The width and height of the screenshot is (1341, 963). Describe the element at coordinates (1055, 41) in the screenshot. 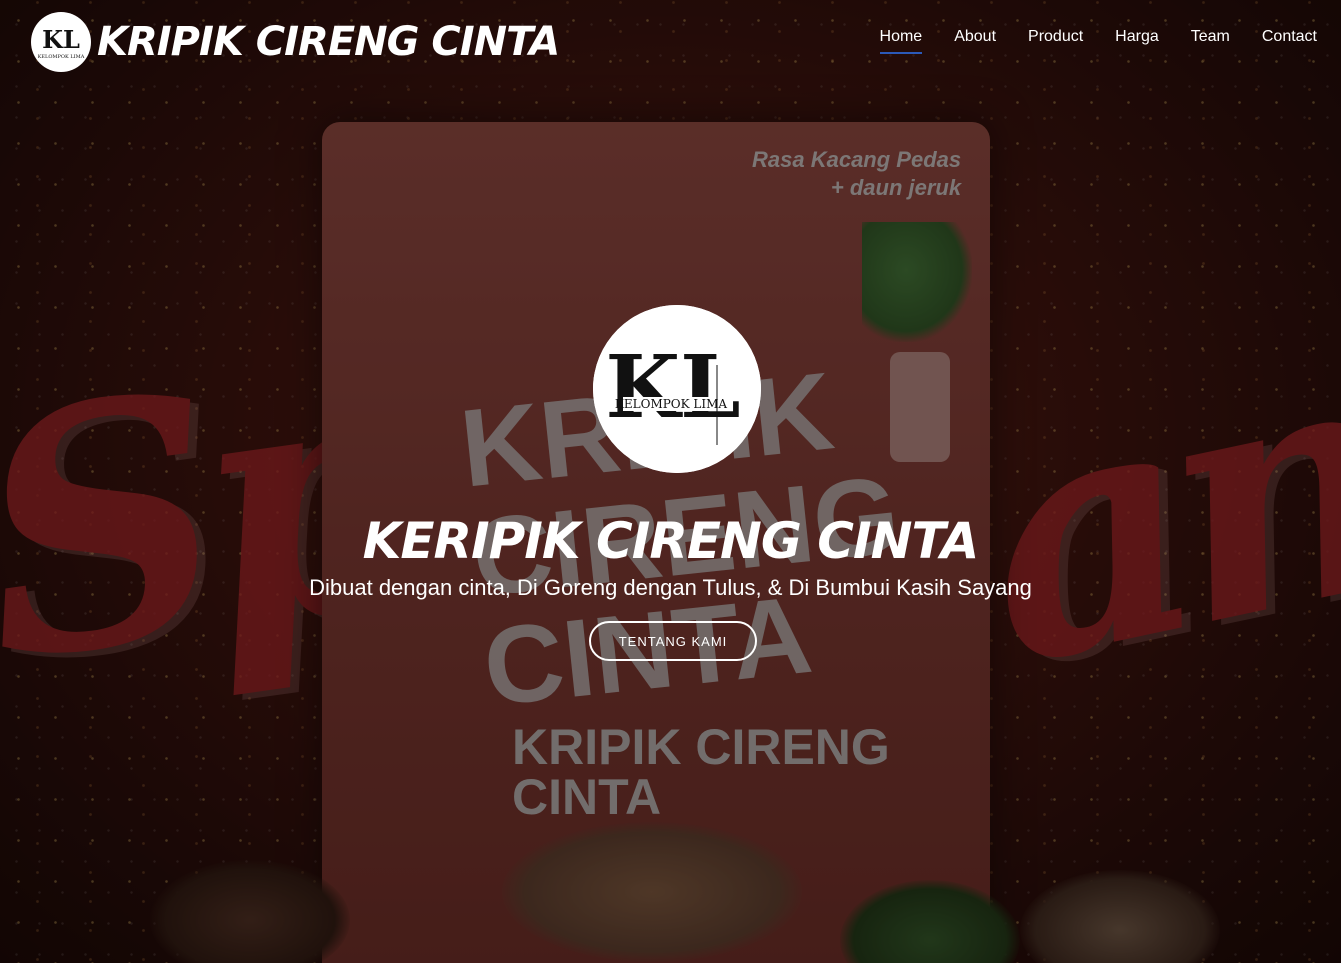

I see `nav-product: Product` at that location.